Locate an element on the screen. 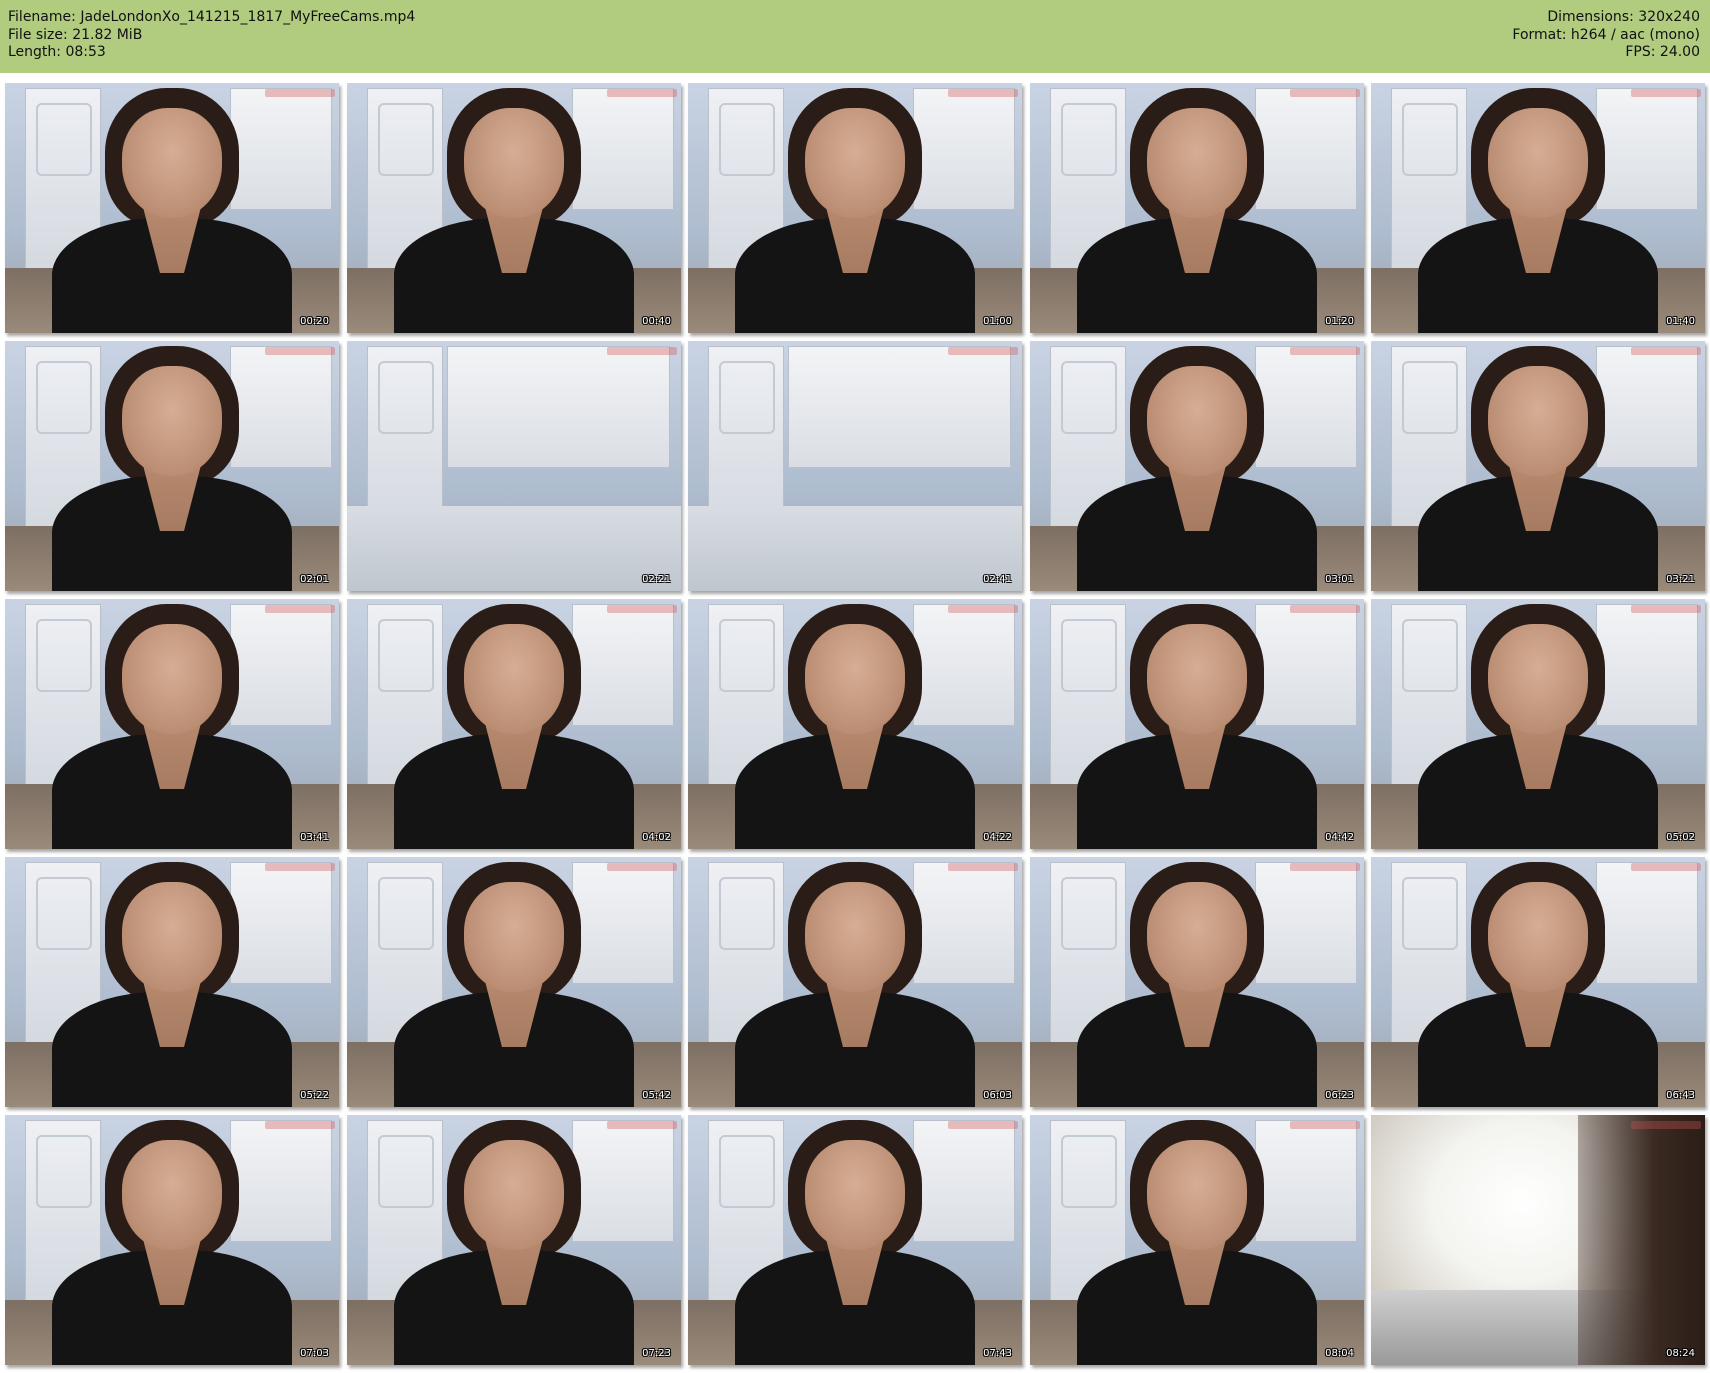  video-thumbnail: 00:40 is located at coordinates (514, 208).